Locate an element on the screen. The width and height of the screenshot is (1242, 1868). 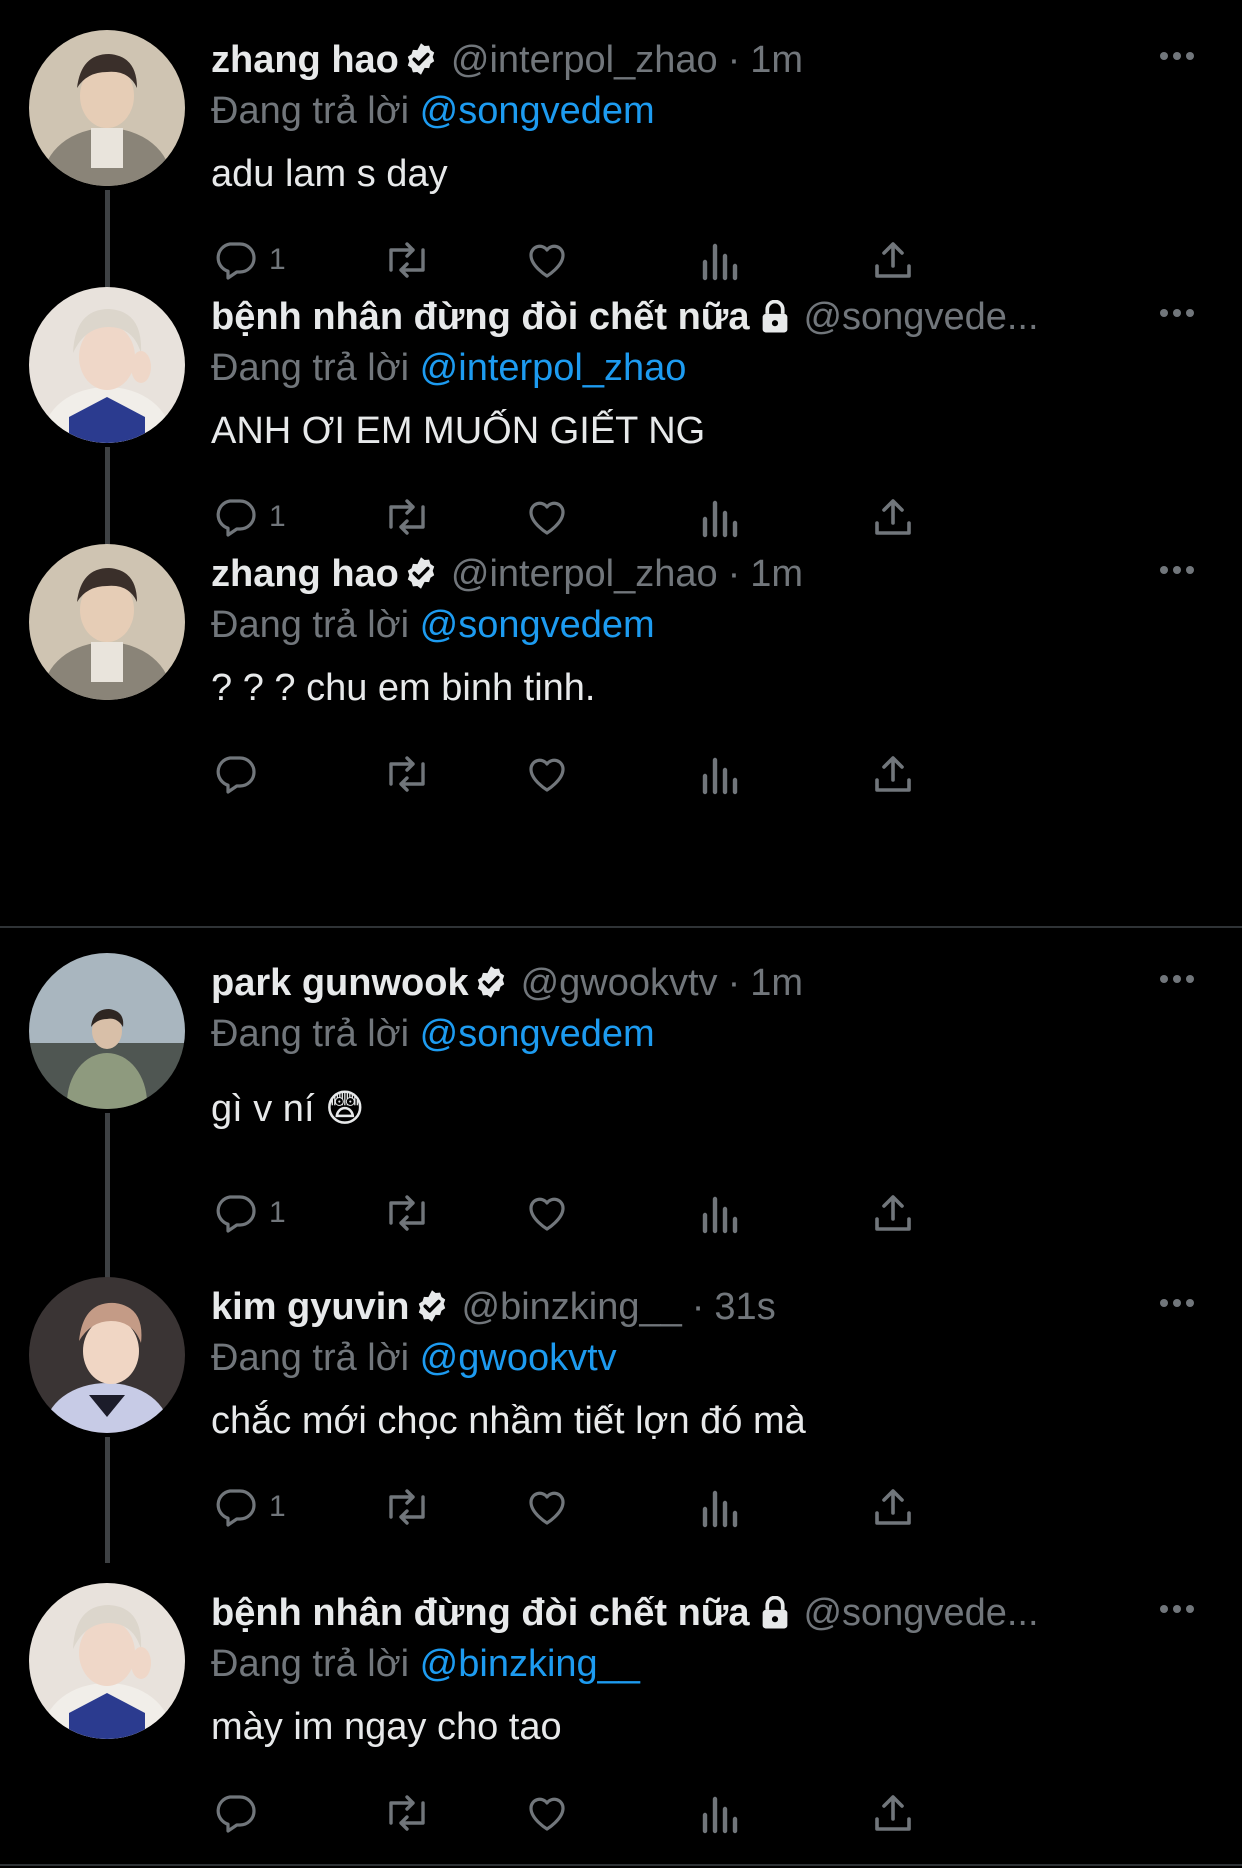
tweet-header: zhang hao @interpol_zhao · 1m is located at coordinates (661, 574).